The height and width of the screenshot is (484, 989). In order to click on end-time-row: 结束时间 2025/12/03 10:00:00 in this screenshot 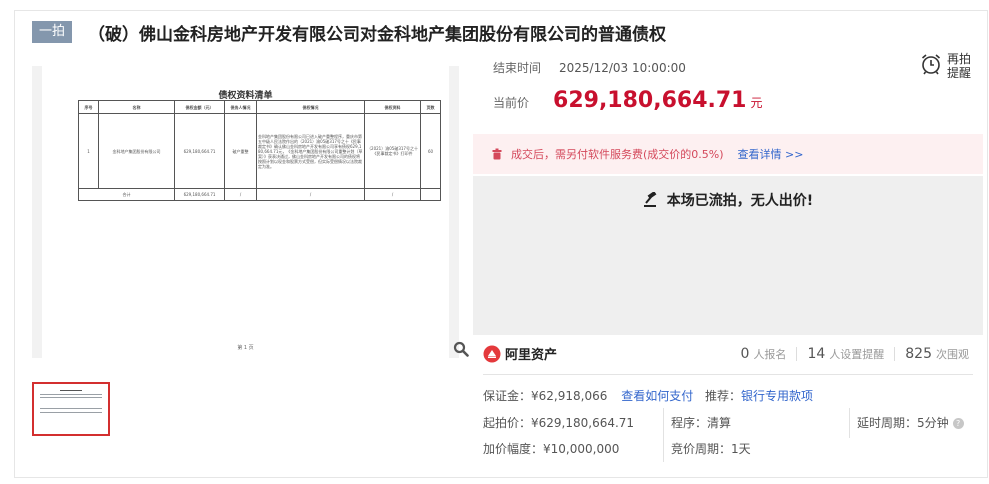, I will do `click(589, 67)`.